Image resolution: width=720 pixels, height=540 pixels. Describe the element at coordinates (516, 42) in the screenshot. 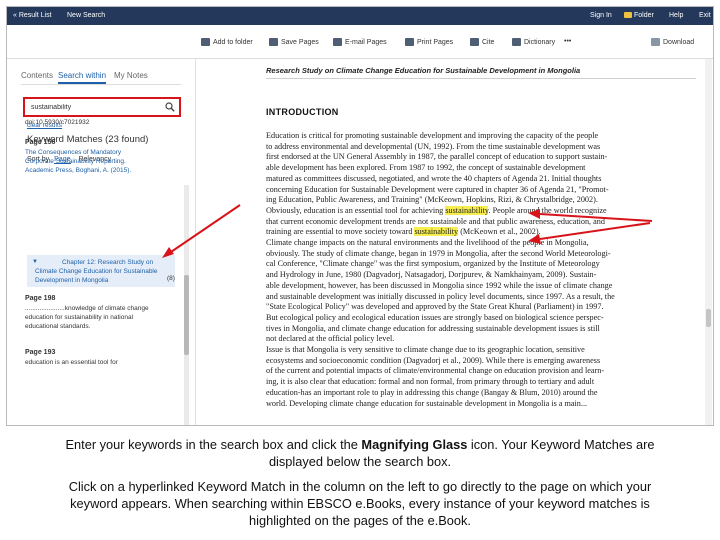

I see `dictionary-icon` at that location.